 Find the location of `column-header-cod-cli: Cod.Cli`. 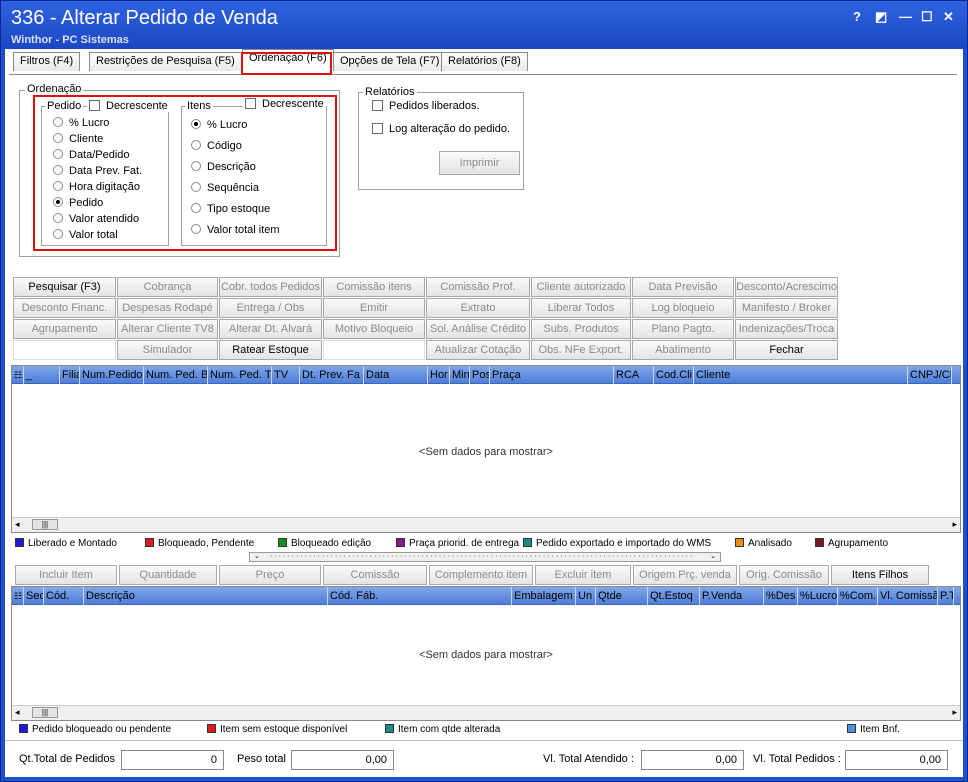

column-header-cod-cli: Cod.Cli is located at coordinates (674, 375).